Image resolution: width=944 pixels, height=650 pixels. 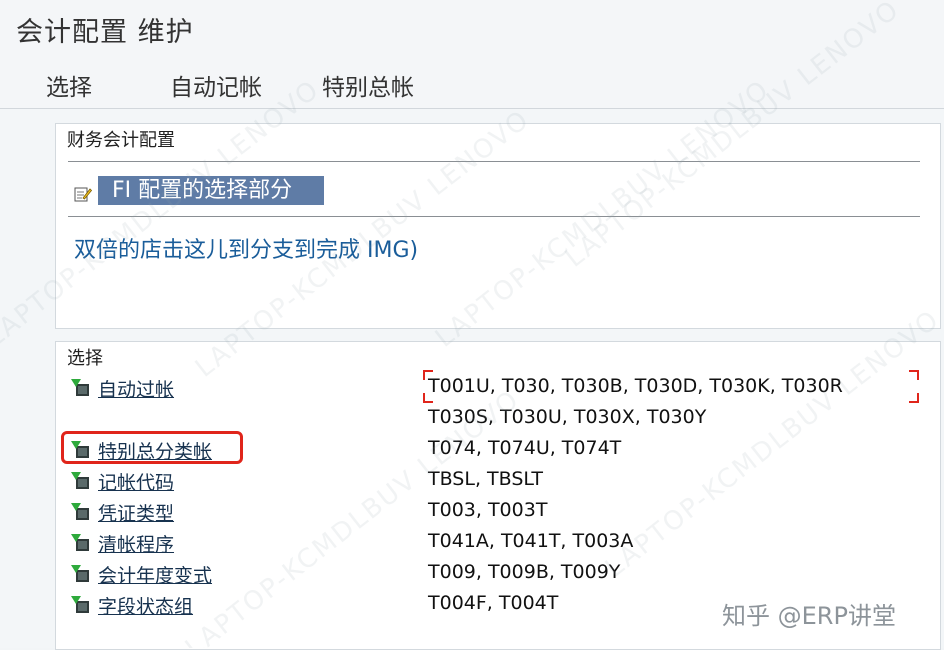 I want to click on source-signature: 知乎 @ERP讲堂, so click(x=809, y=616).